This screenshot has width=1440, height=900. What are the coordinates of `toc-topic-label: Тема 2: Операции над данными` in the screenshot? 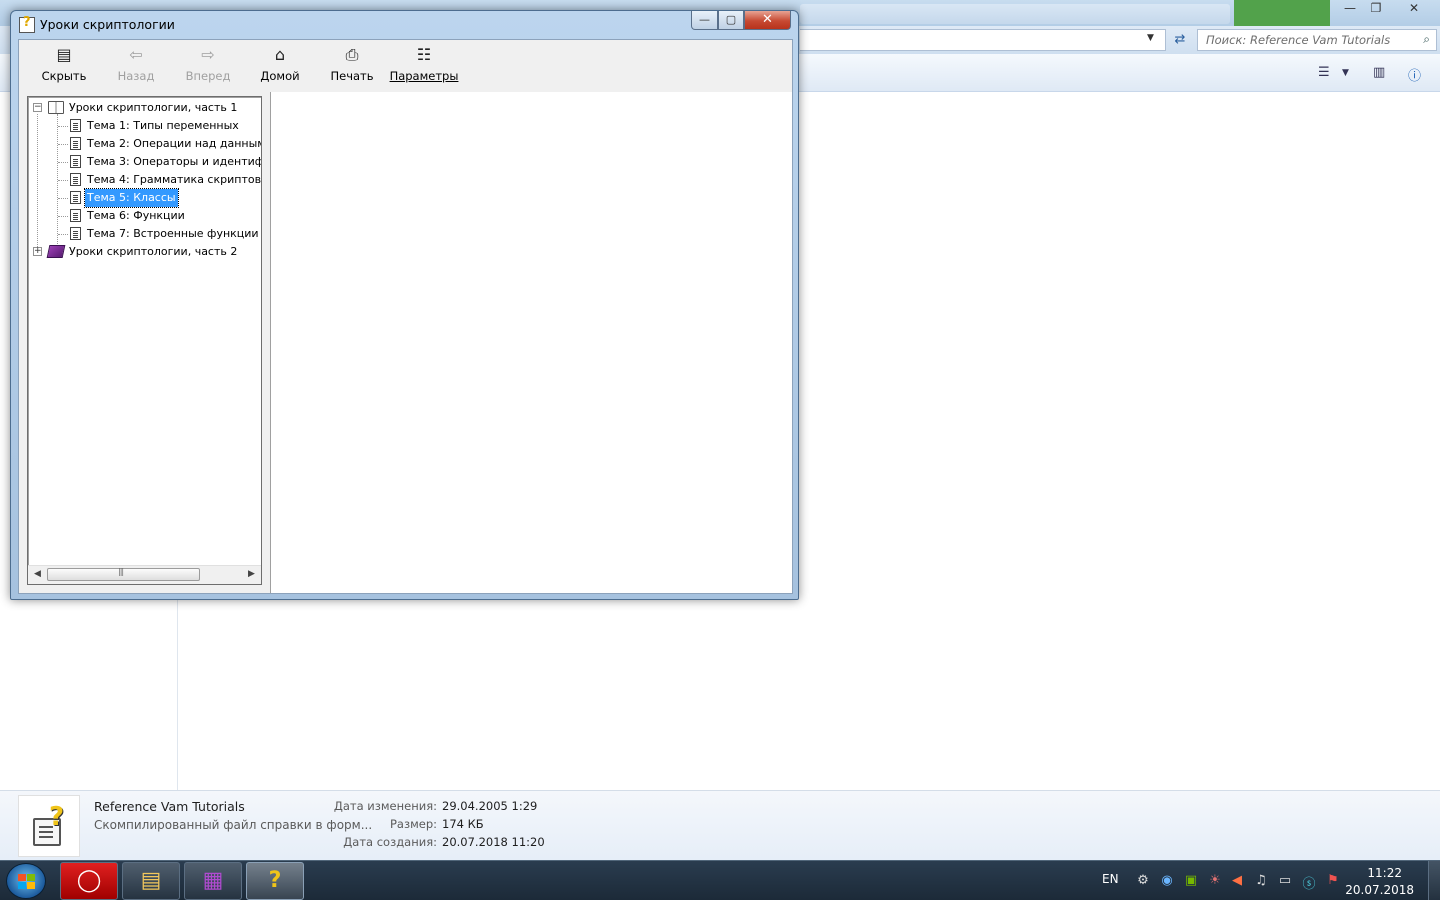 It's located at (174, 143).